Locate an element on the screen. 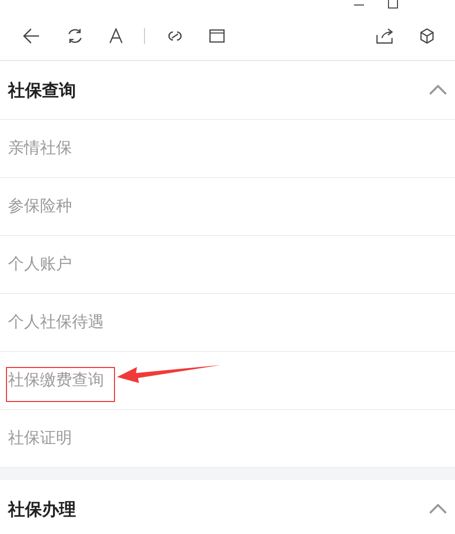 The width and height of the screenshot is (455, 534). menu-item: 参保险种 is located at coordinates (40, 206).